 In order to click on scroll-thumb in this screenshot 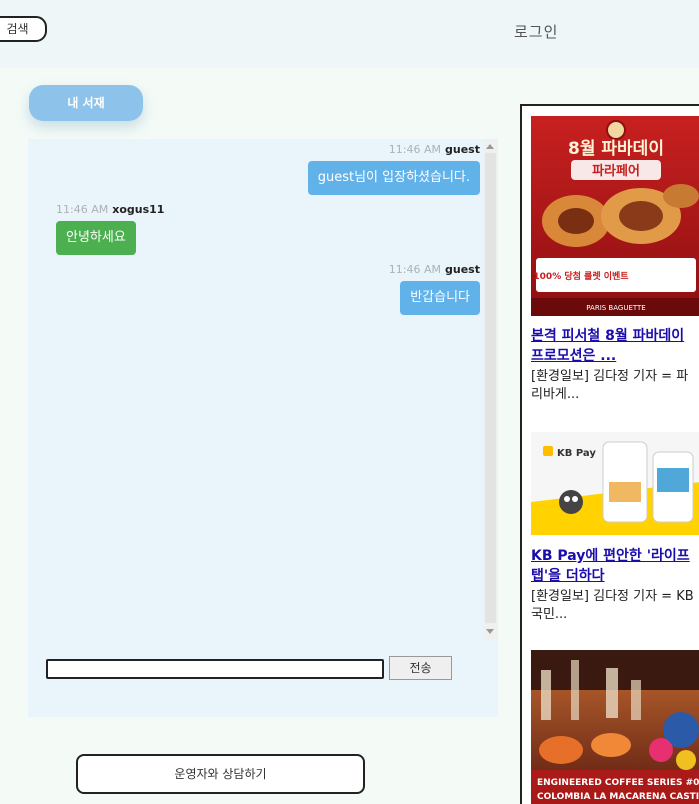, I will do `click(490, 388)`.